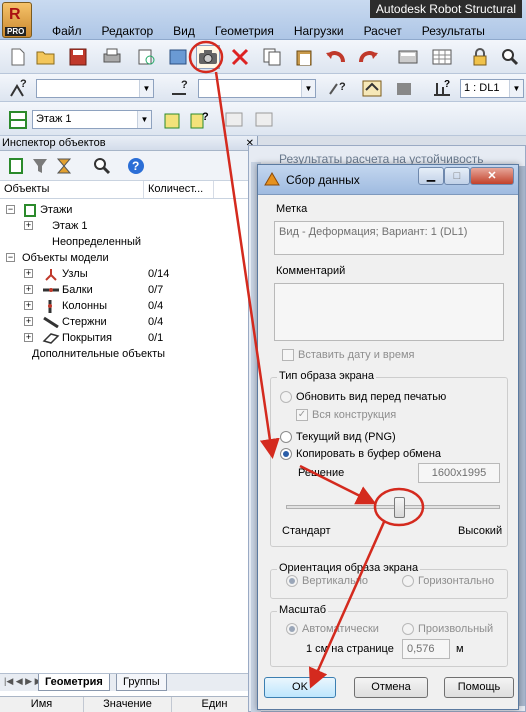 This screenshot has height=712, width=526. Describe the element at coordinates (272, 57) in the screenshot. I see `copy-icon` at that location.